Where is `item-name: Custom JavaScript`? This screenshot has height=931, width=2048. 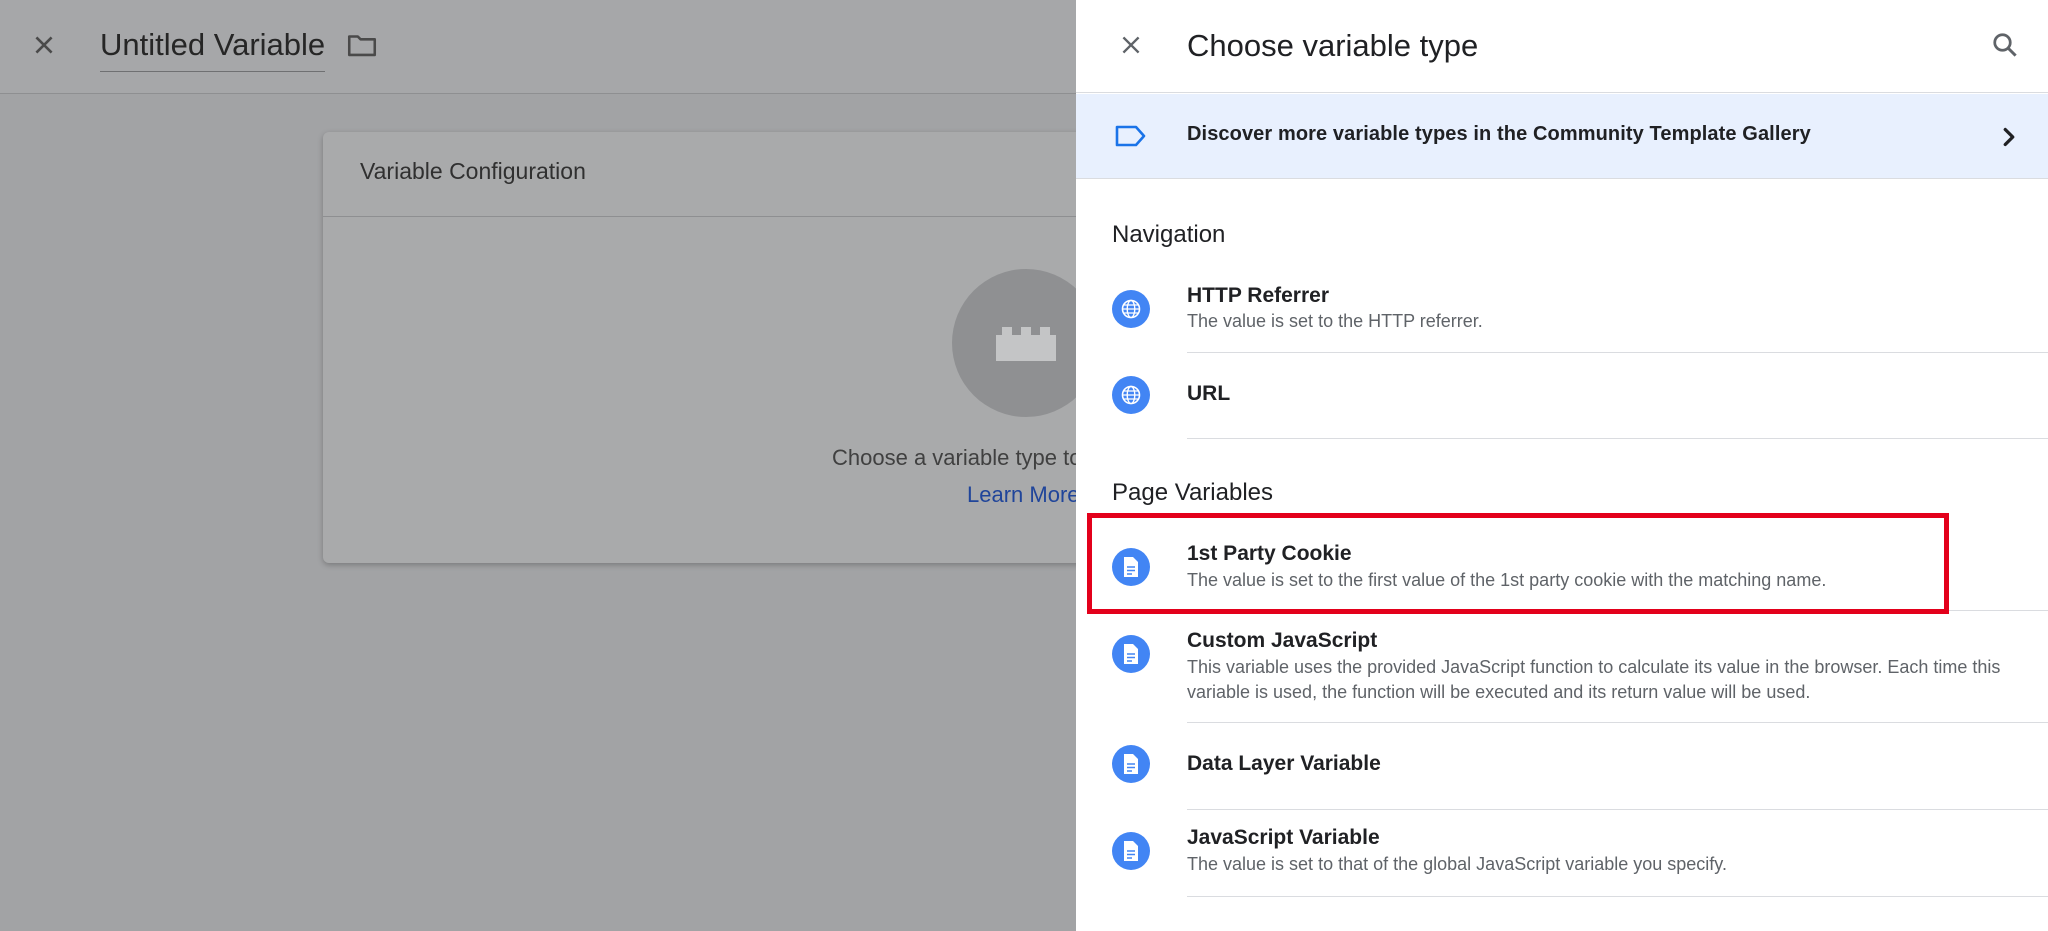 item-name: Custom JavaScript is located at coordinates (1282, 640).